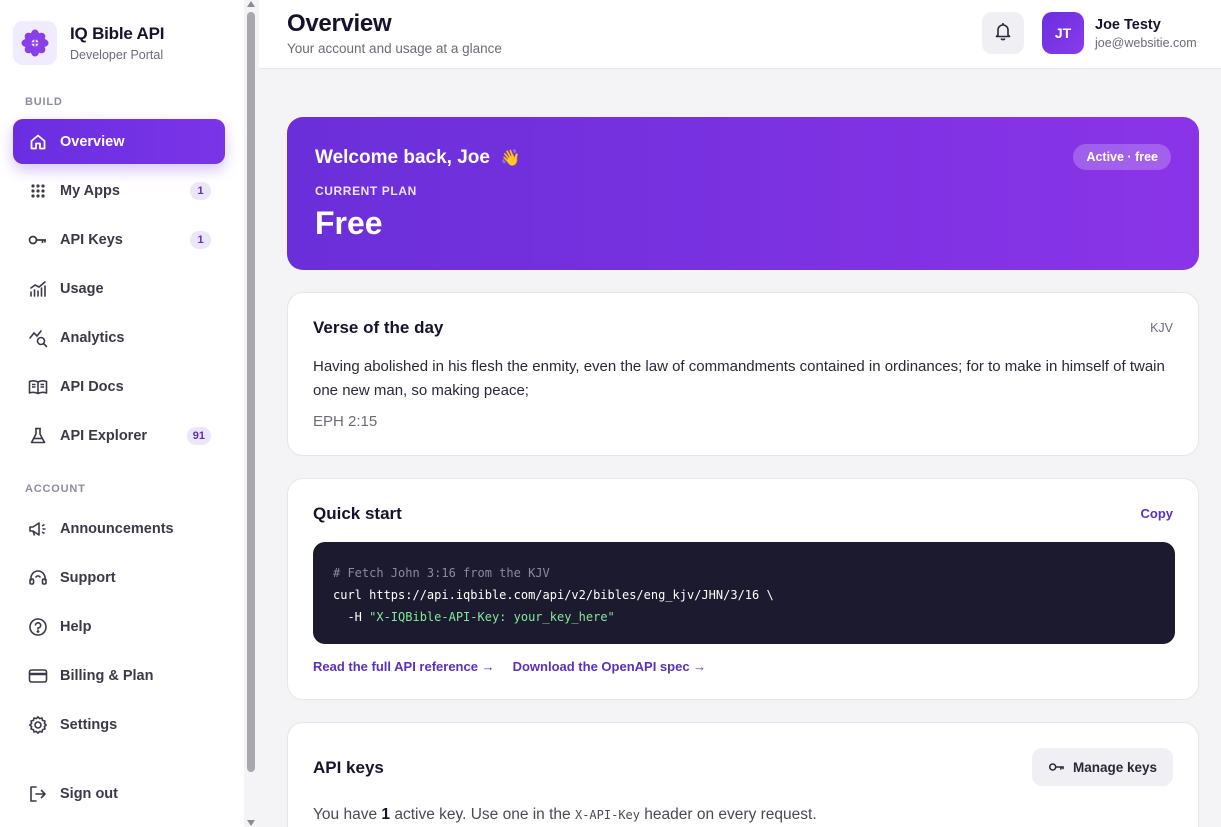 The width and height of the screenshot is (1221, 827). Describe the element at coordinates (351, 617) in the screenshot. I see `code-line: -H` at that location.